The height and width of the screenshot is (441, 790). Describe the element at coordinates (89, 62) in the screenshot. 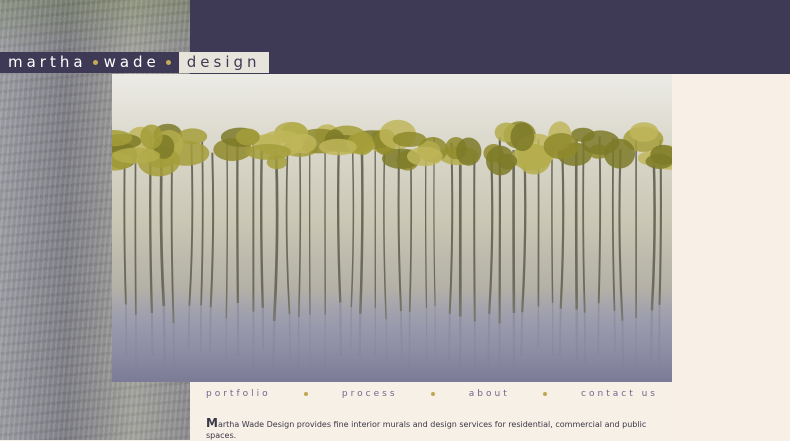

I see `logo-name-block: martha wade` at that location.